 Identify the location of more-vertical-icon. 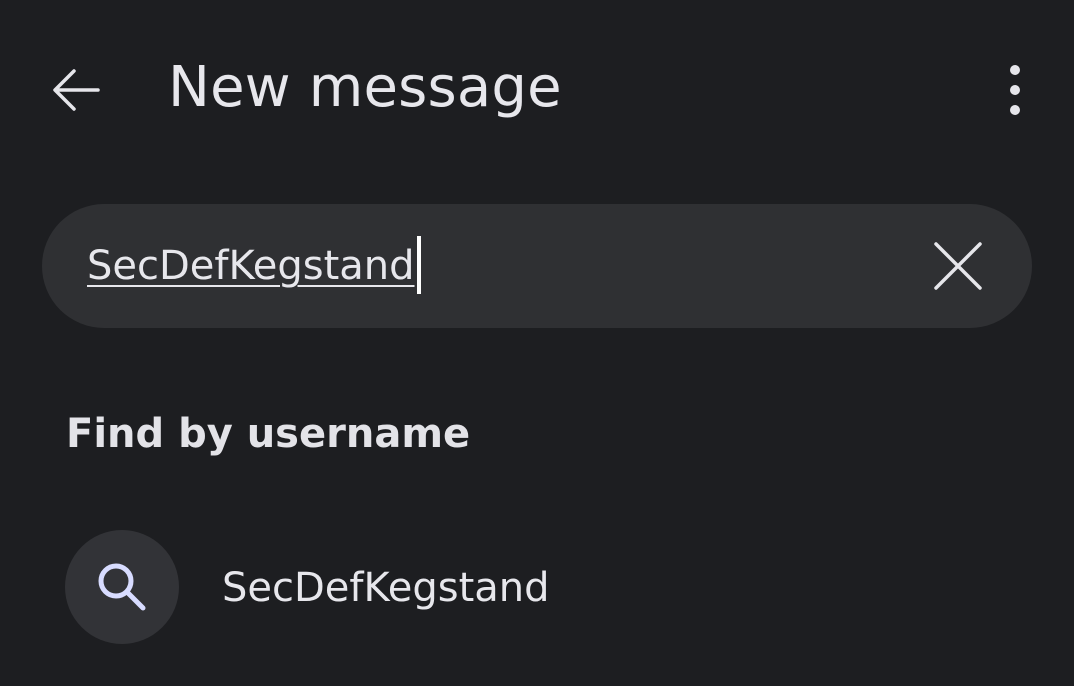
(1015, 90).